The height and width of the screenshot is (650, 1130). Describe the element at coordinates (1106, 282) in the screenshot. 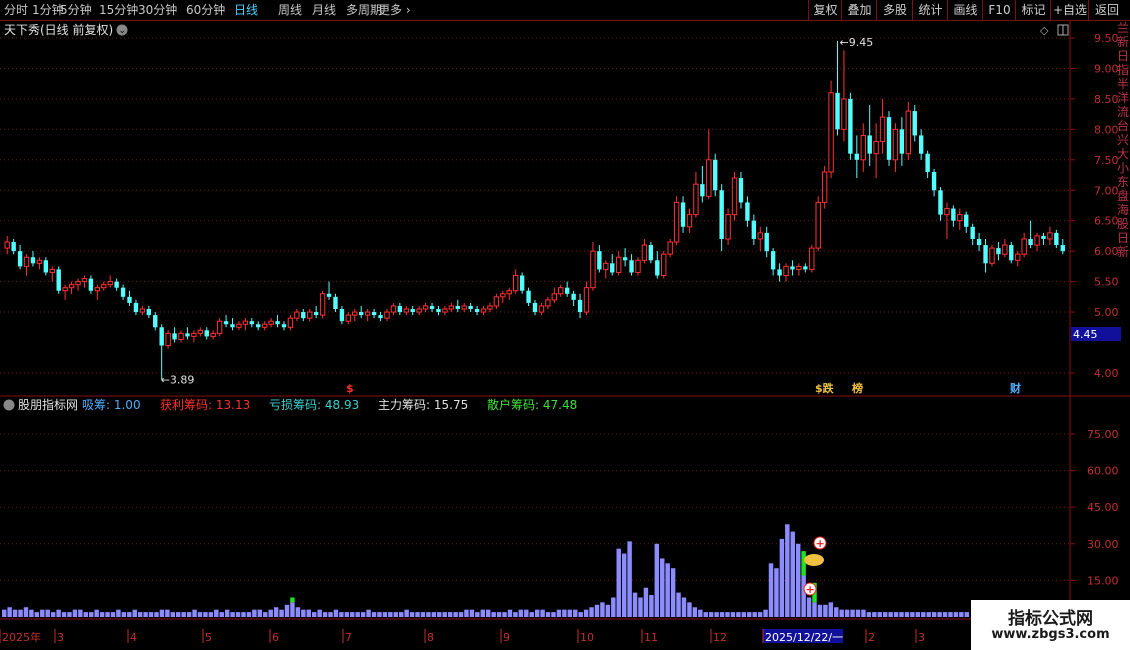

I see `price-axis-label: 5.50` at that location.